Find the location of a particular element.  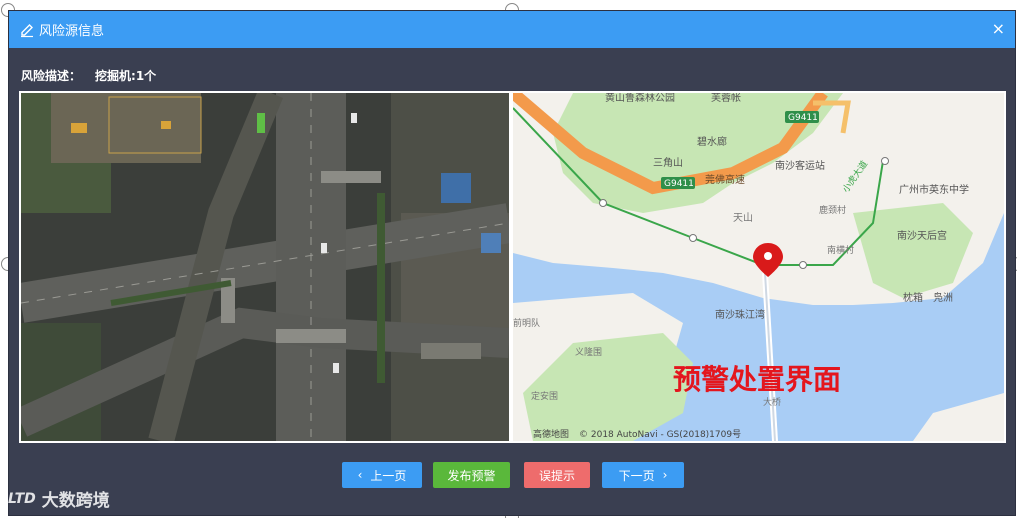

brand-logo-icon: LTD is located at coordinates (22, 498).